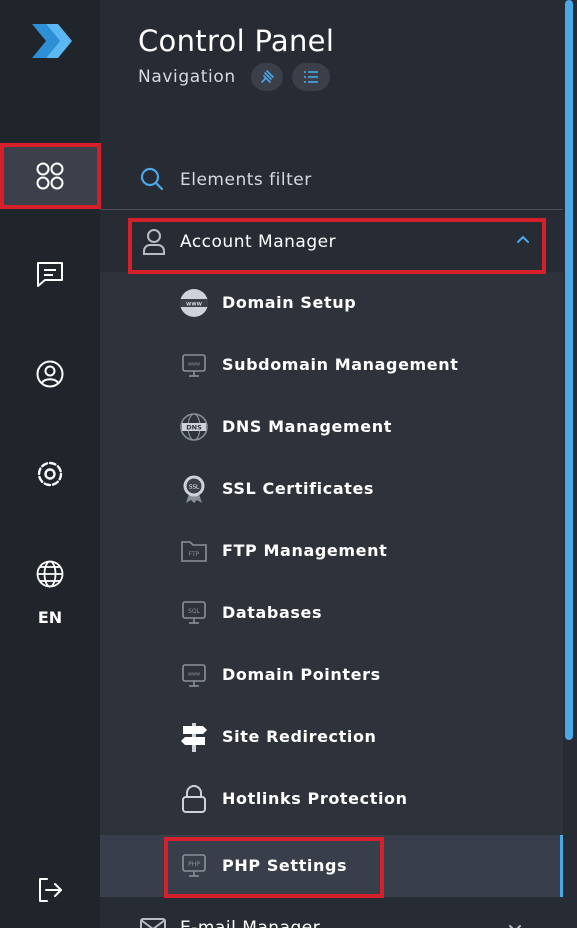 This screenshot has width=577, height=928. What do you see at coordinates (152, 179) in the screenshot?
I see `search-icon` at bounding box center [152, 179].